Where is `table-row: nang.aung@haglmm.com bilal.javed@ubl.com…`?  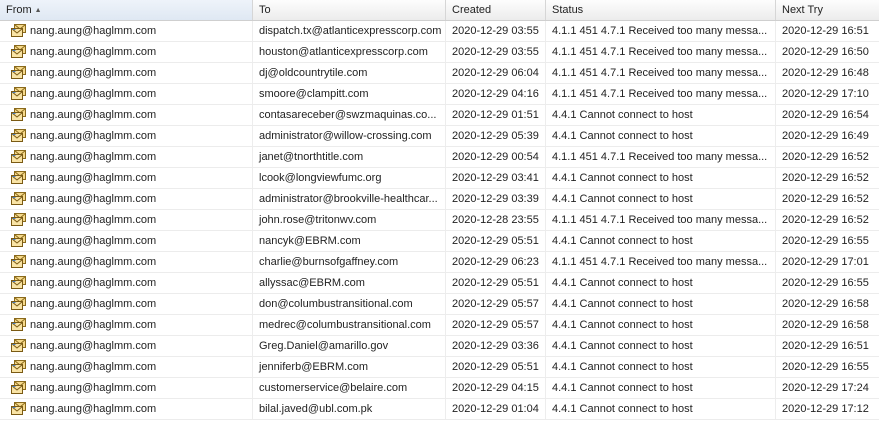 table-row: nang.aung@haglmm.com bilal.javed@ubl.com… is located at coordinates (439, 409).